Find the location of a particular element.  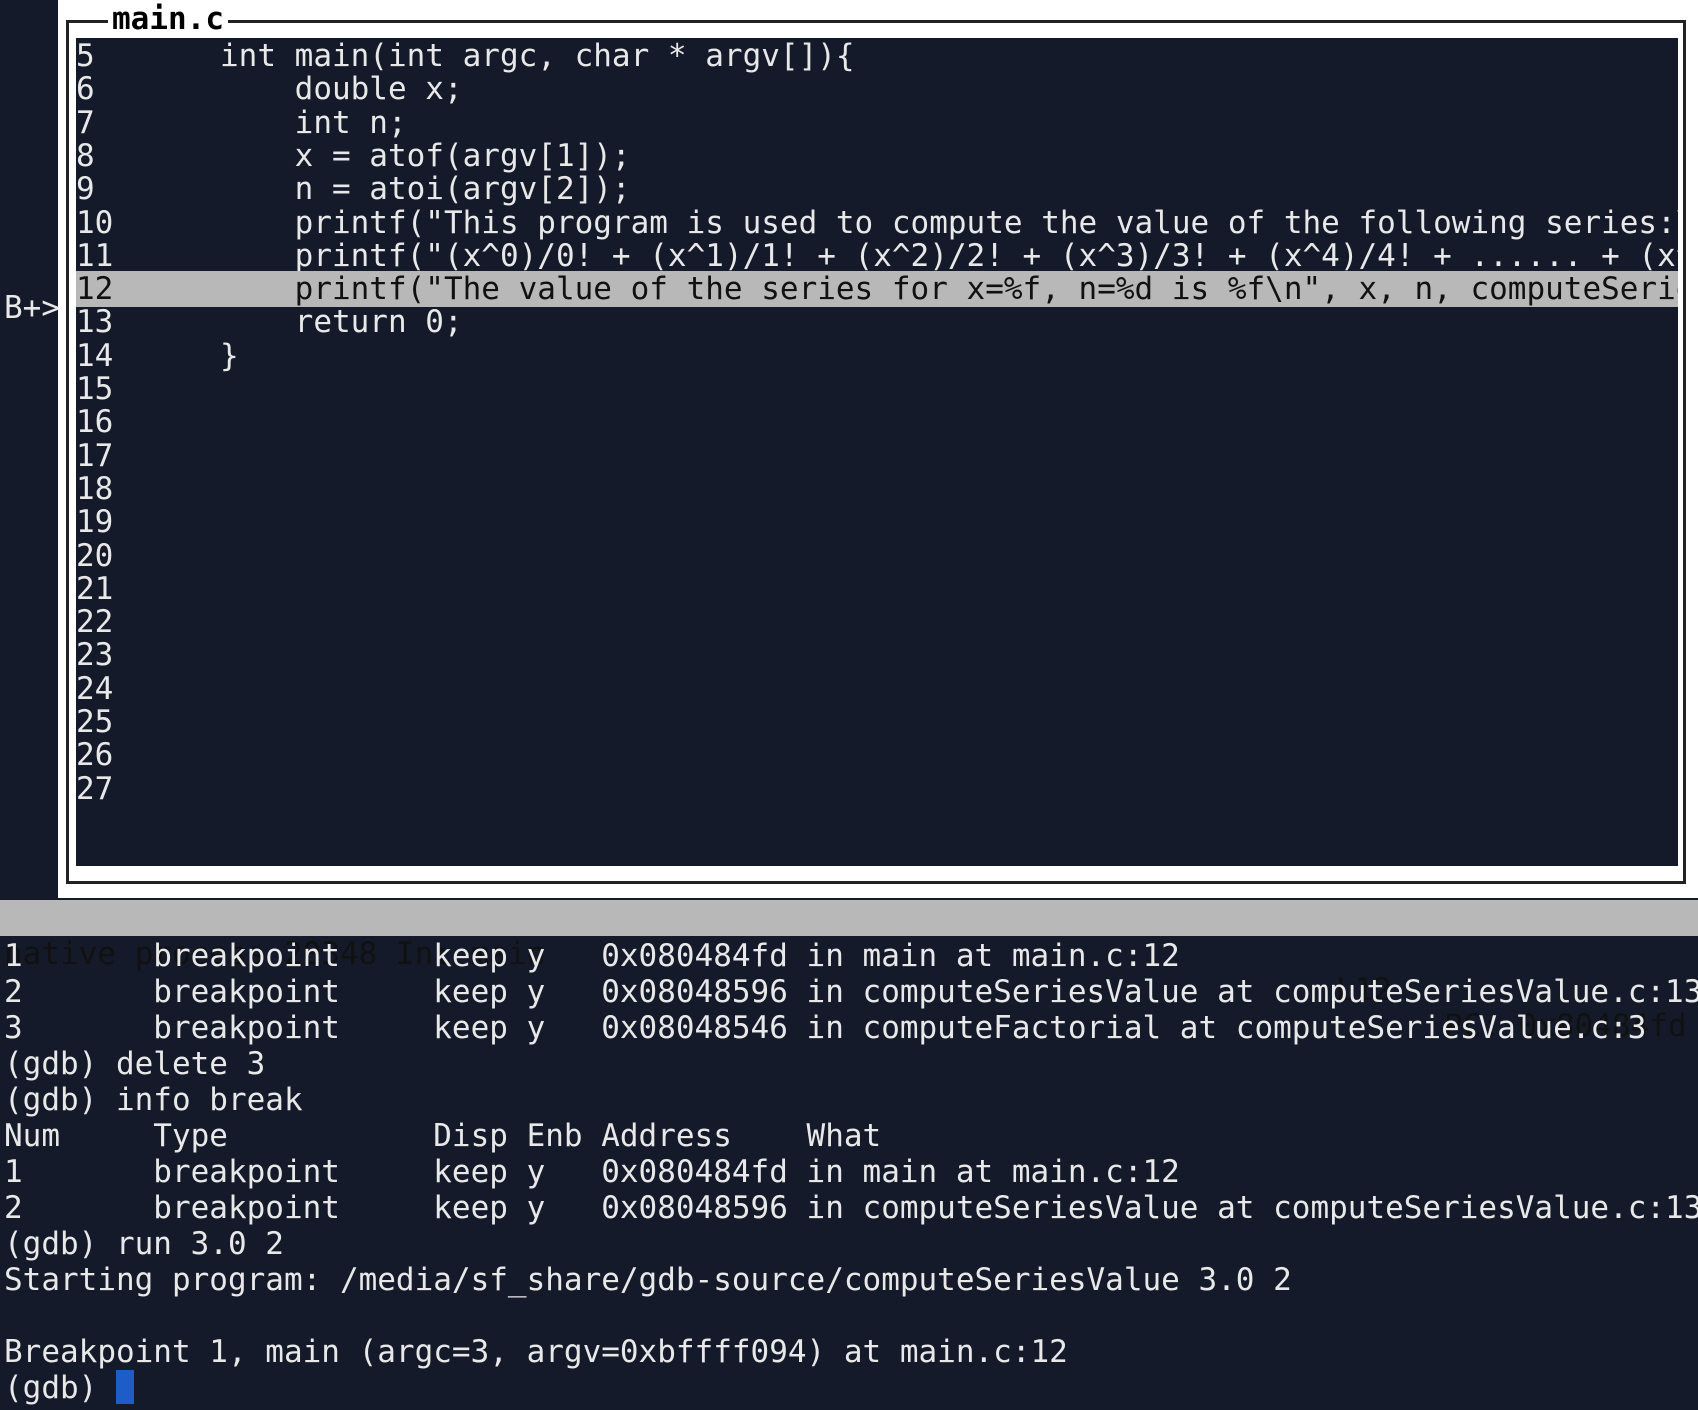

source-line: 13 return 0; is located at coordinates (877, 322).